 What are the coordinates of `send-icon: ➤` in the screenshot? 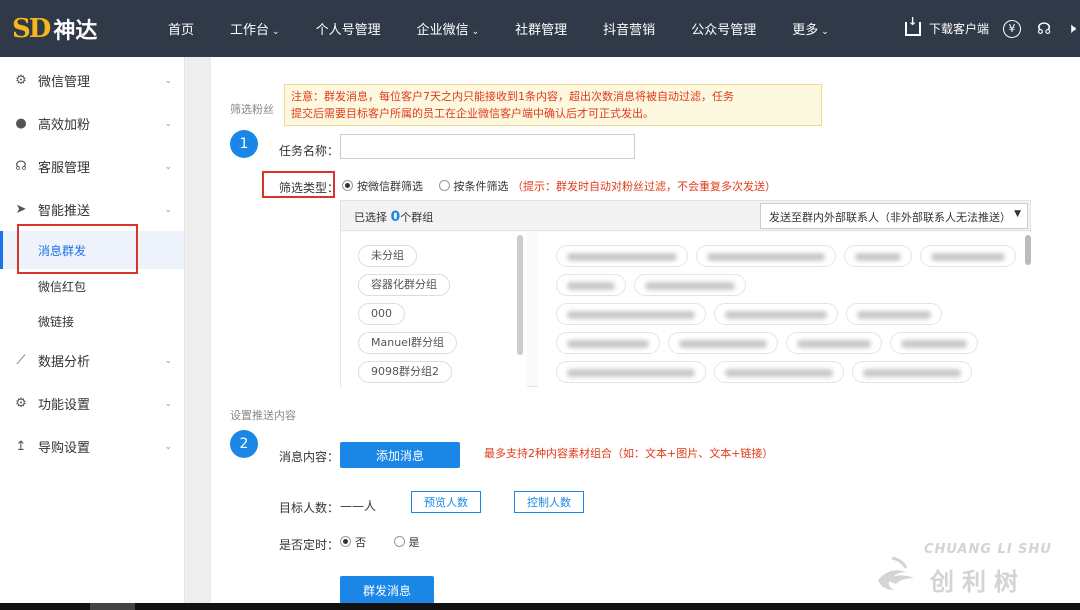 It's located at (21, 209).